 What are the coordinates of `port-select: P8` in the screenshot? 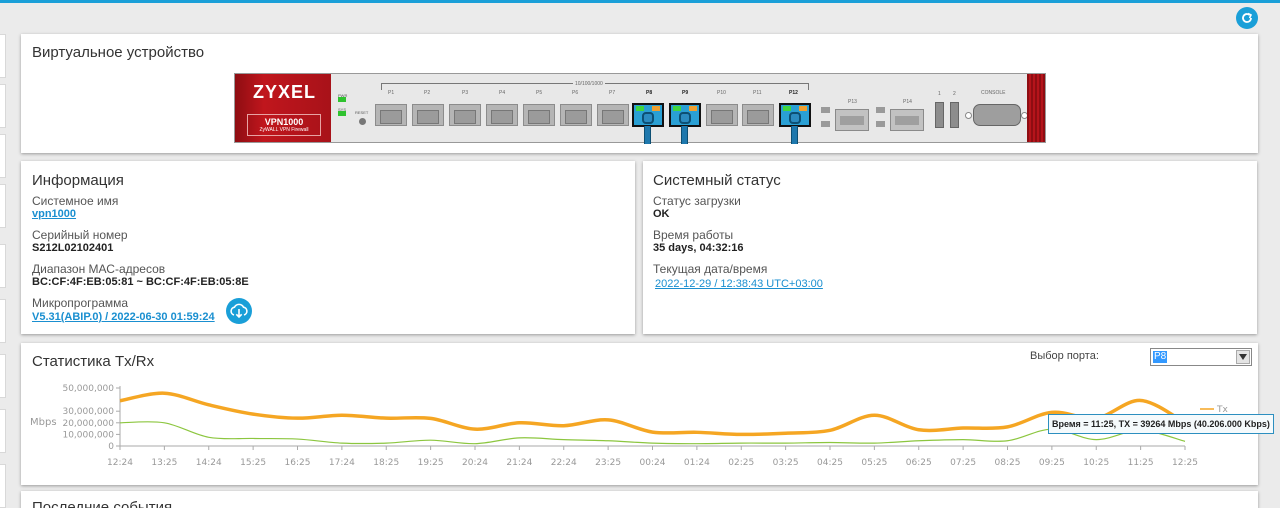 It's located at (1201, 357).